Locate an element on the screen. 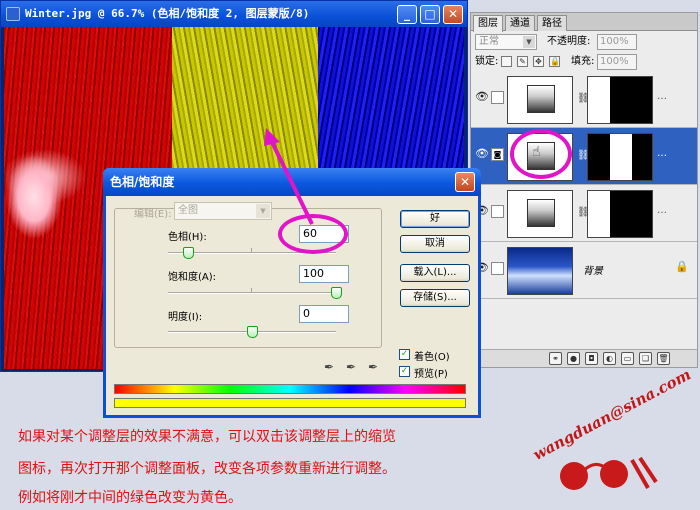  dialog-title: 色相/饱和度 is located at coordinates (142, 182).